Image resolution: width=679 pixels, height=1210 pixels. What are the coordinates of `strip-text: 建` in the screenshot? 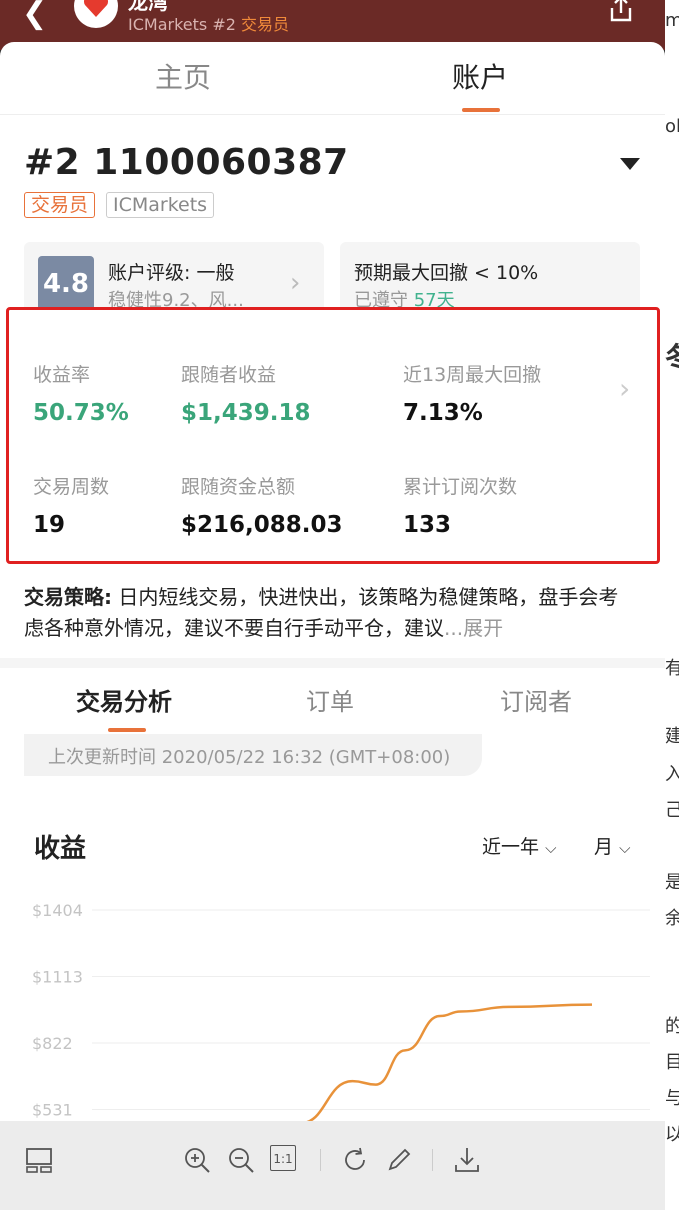 It's located at (672, 736).